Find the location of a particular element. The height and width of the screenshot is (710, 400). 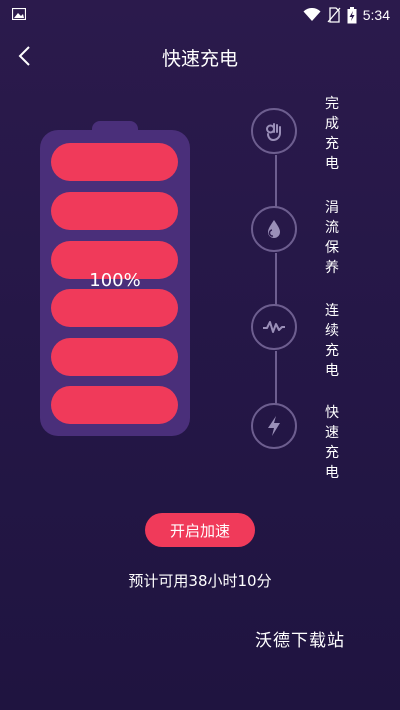

step-label-continuous: 连续充电 is located at coordinates (332, 341).